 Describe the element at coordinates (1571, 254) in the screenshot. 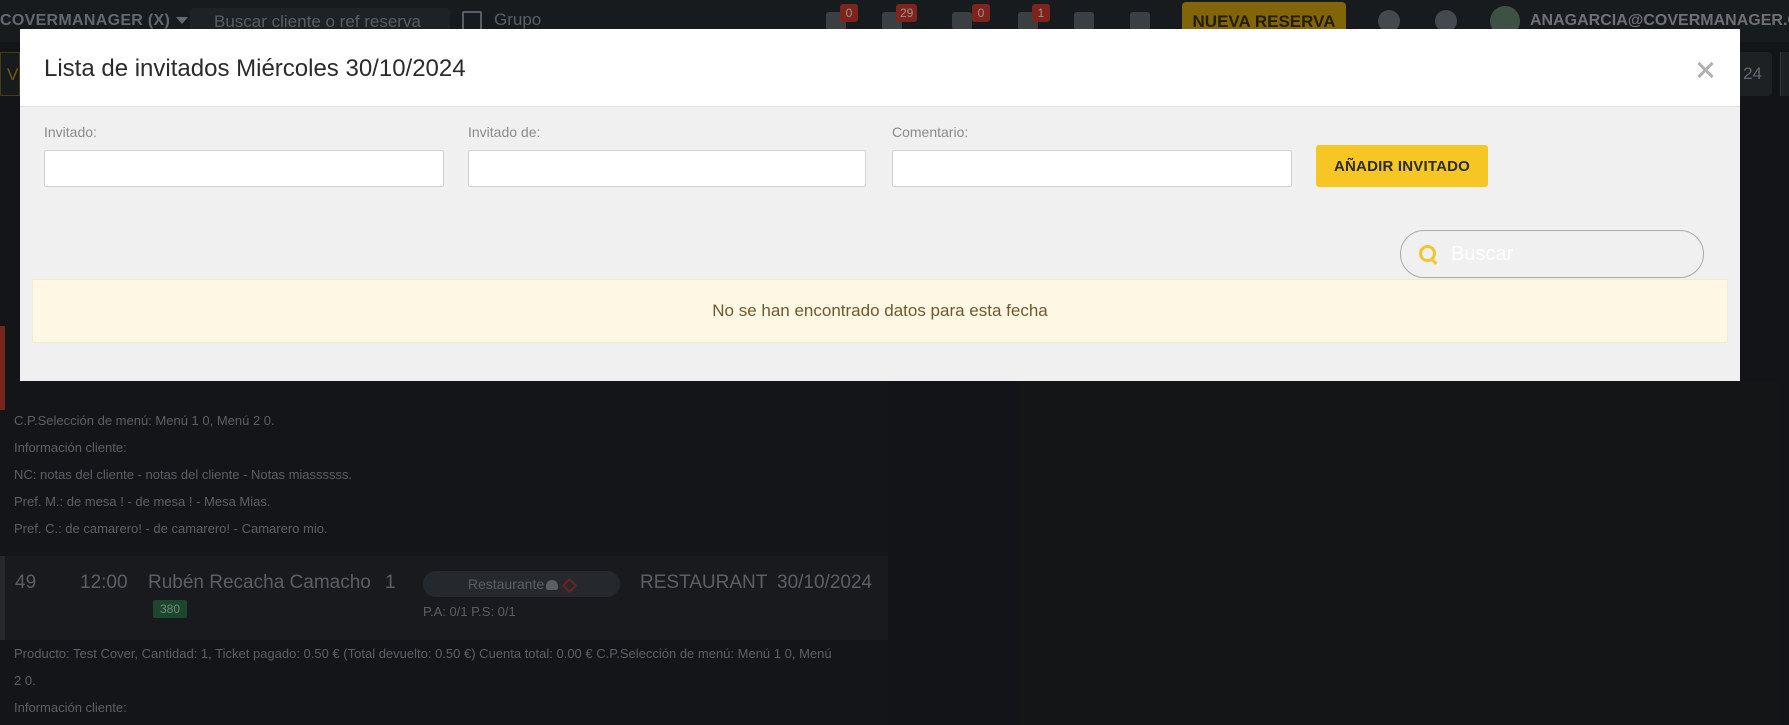

I see `guest-search-input` at that location.